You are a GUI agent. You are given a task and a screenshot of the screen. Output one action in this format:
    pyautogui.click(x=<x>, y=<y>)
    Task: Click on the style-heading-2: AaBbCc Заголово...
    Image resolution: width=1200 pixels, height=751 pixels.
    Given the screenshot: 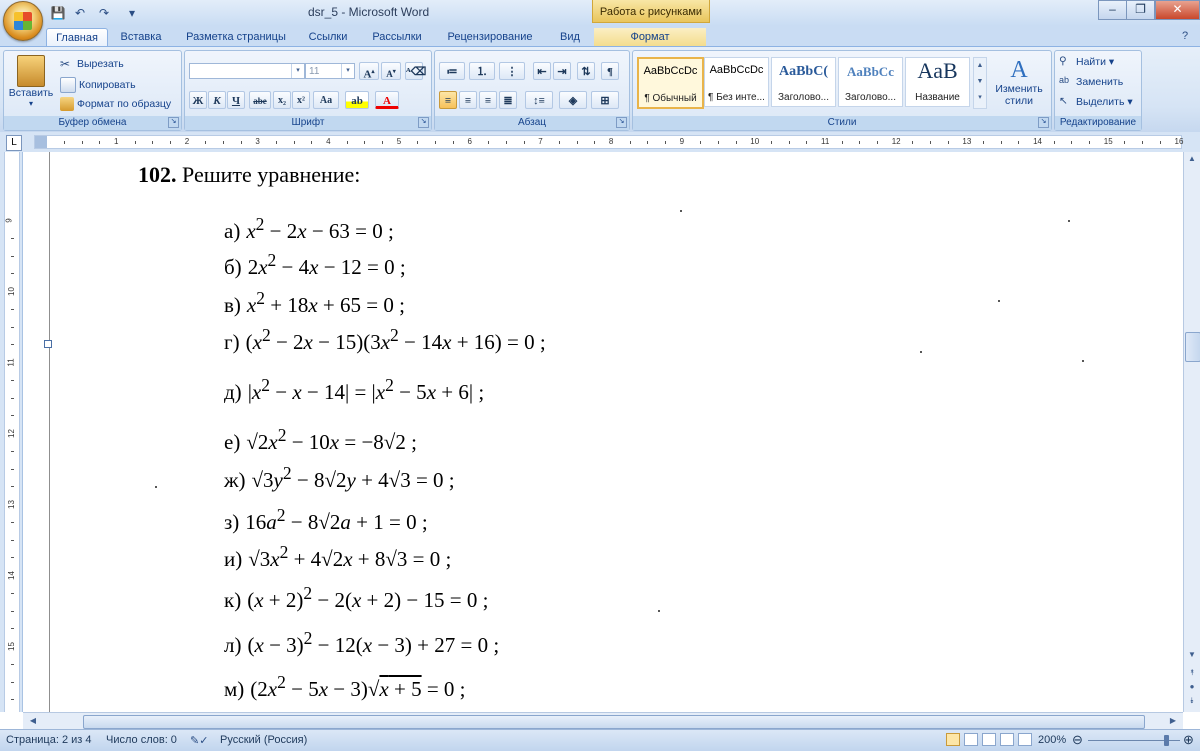 What is the action you would take?
    pyautogui.click(x=870, y=82)
    